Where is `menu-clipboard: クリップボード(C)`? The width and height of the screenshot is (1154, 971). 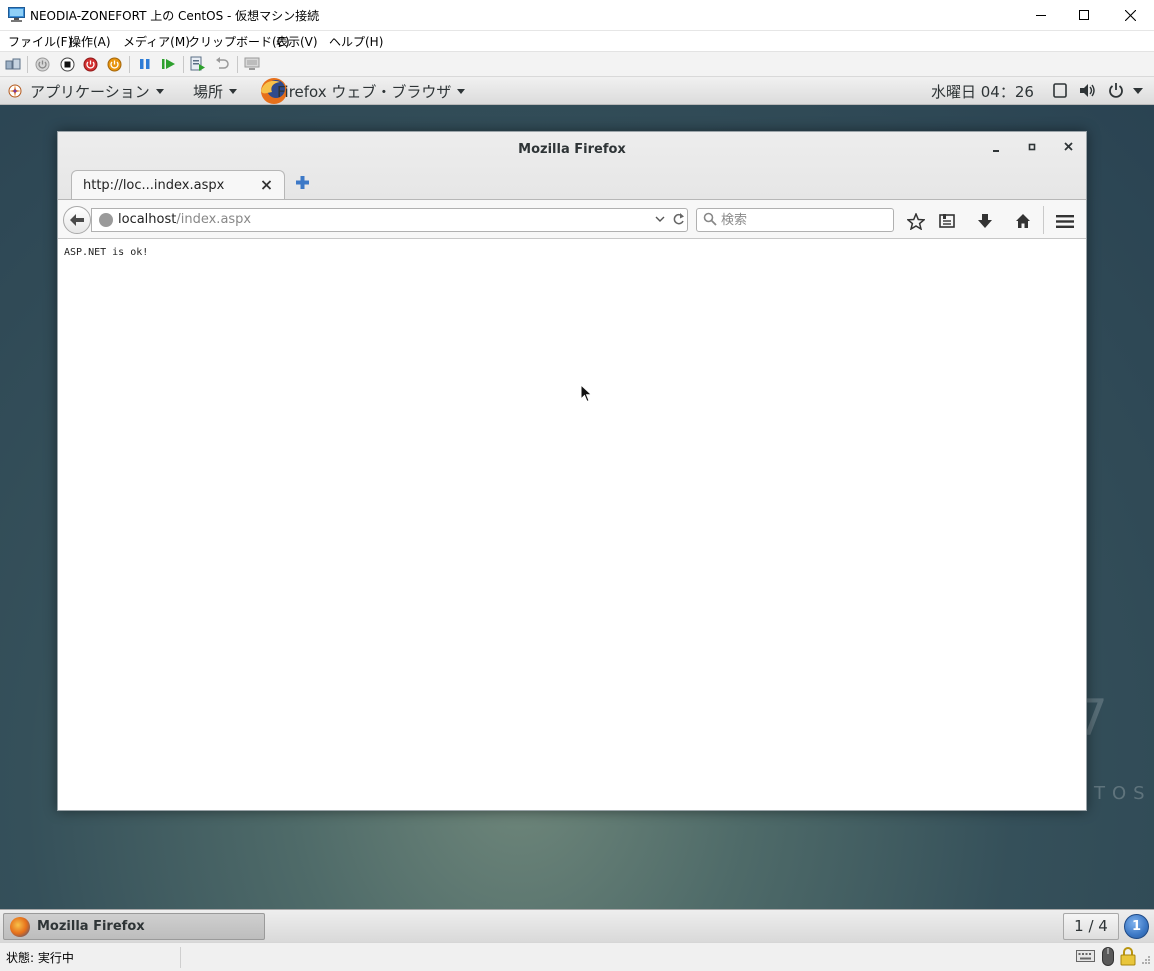
menu-clipboard: クリップボード(C) is located at coordinates (239, 41).